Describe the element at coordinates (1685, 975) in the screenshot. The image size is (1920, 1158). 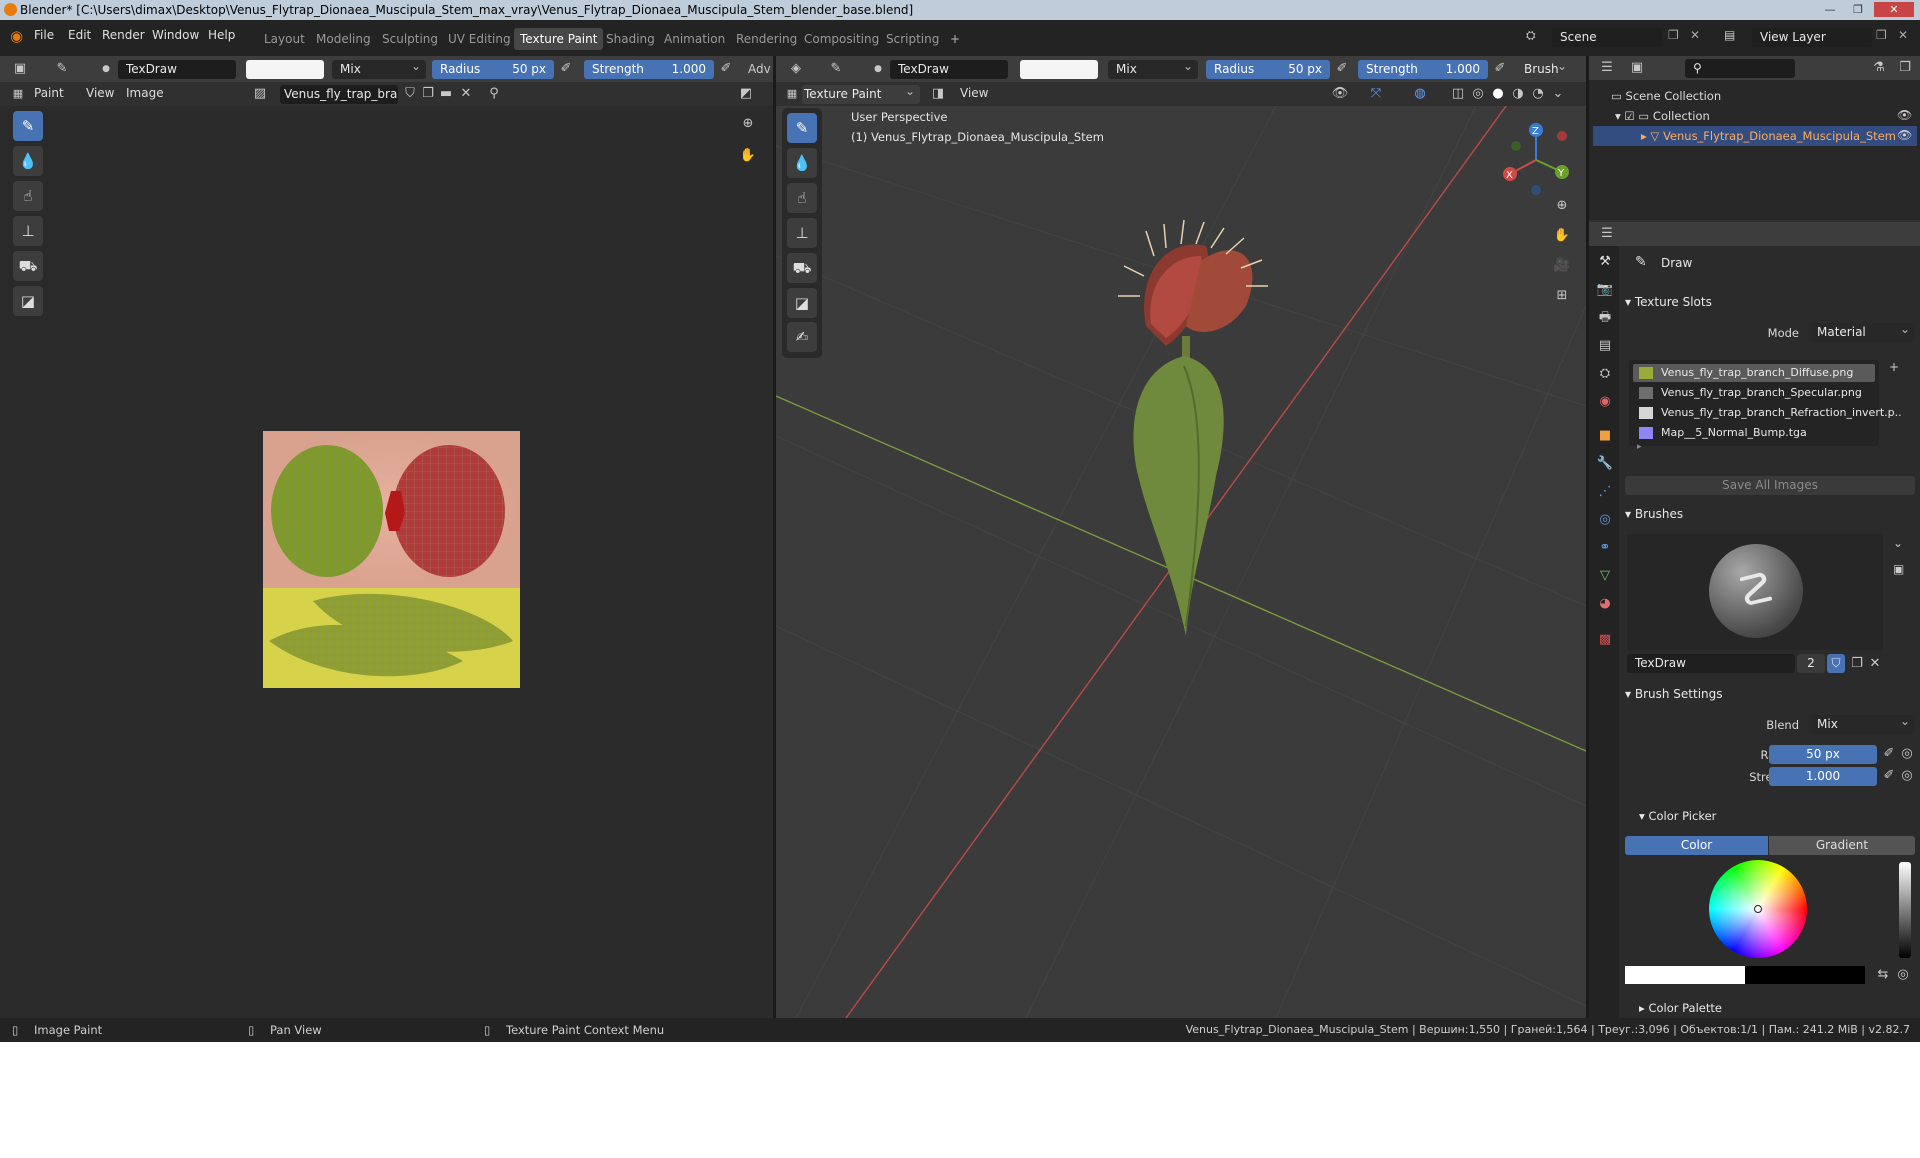
I see `current-color-swatch` at that location.